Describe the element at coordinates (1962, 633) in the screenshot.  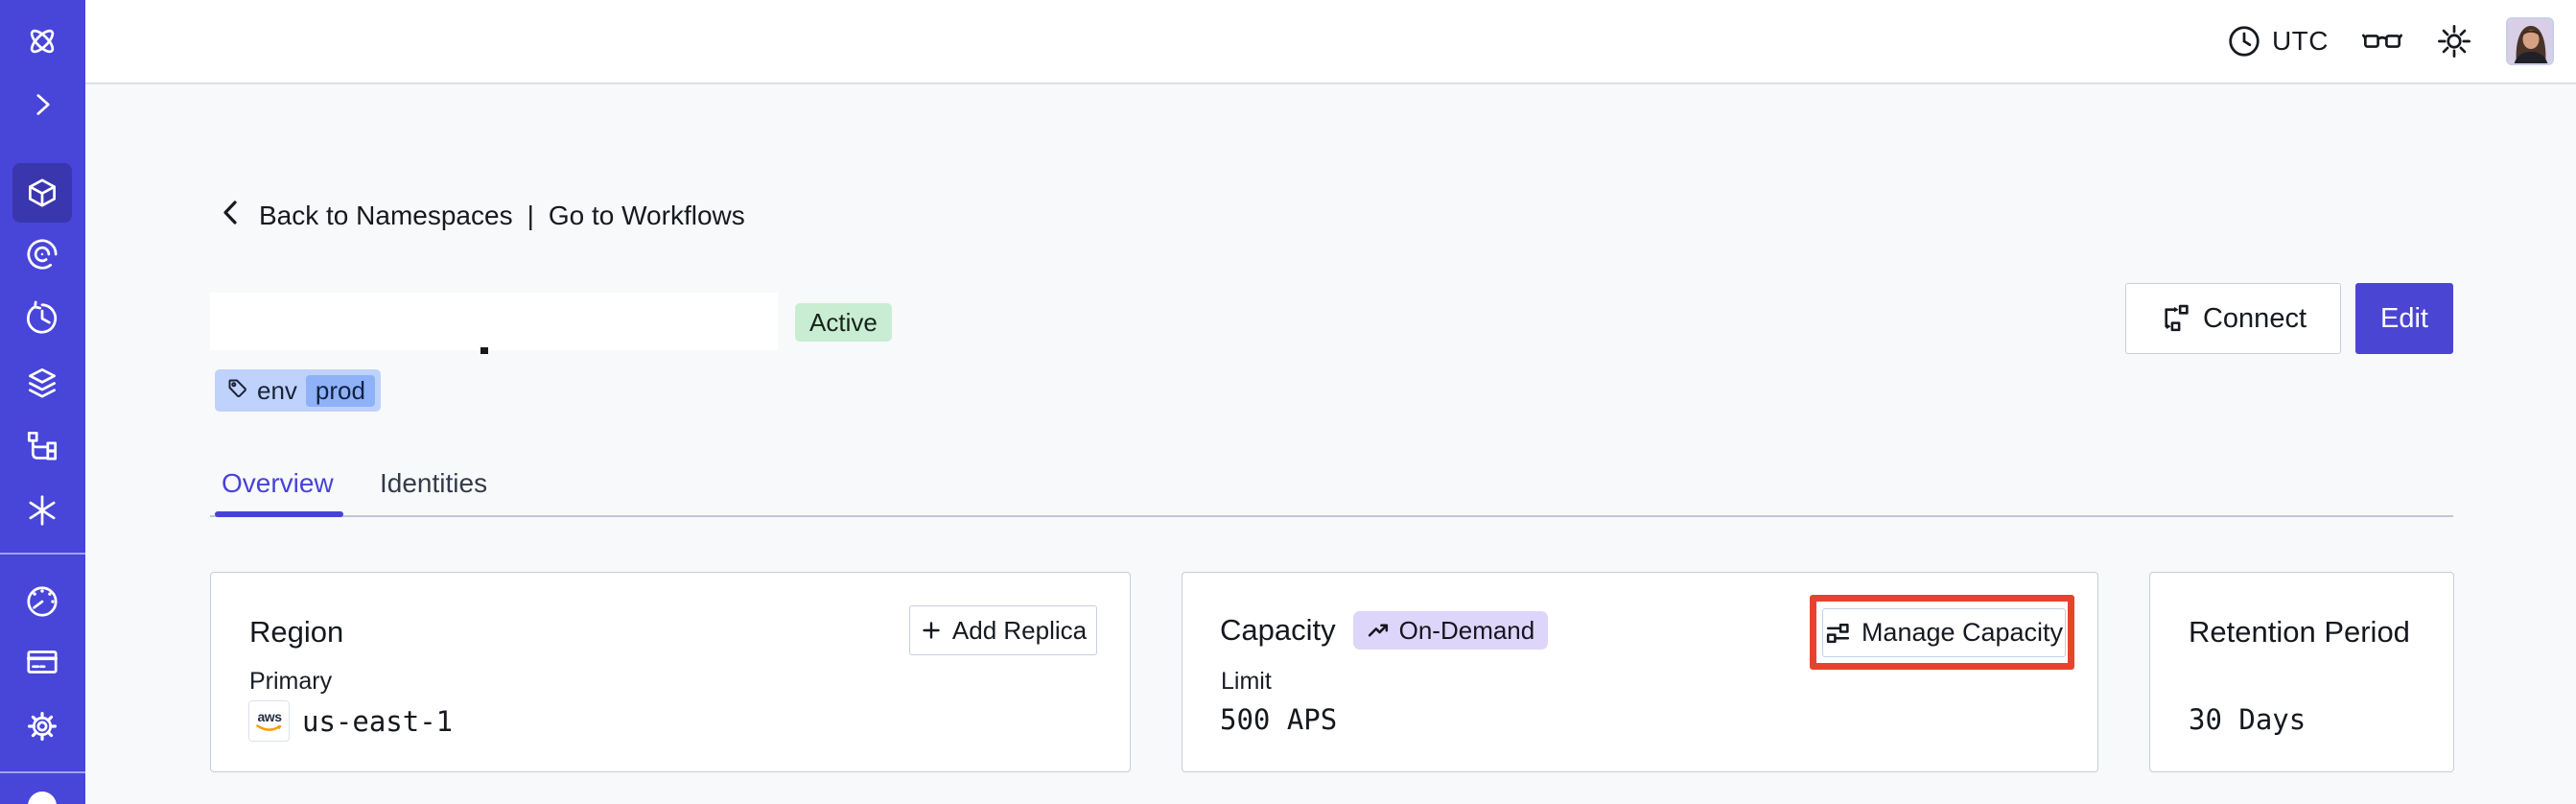
I see `manage-capacity-label: Manage Capacity` at that location.